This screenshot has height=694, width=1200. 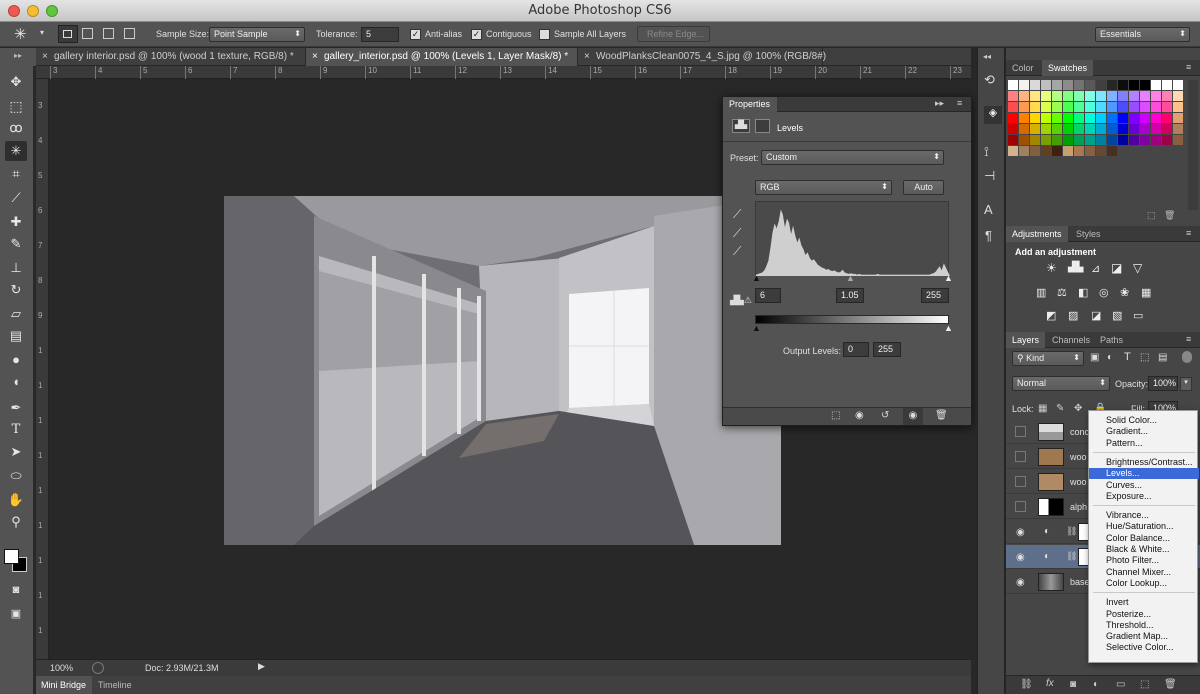 I want to click on visibility-toggle, so click(x=1020, y=456).